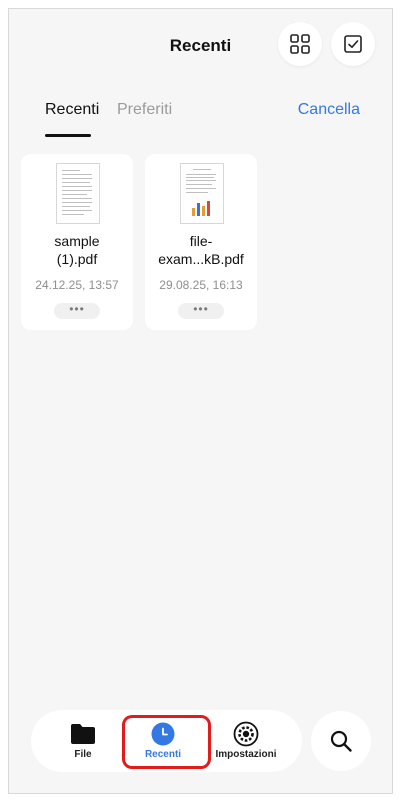  I want to click on file-name: sample (1).pdf, so click(77, 250).